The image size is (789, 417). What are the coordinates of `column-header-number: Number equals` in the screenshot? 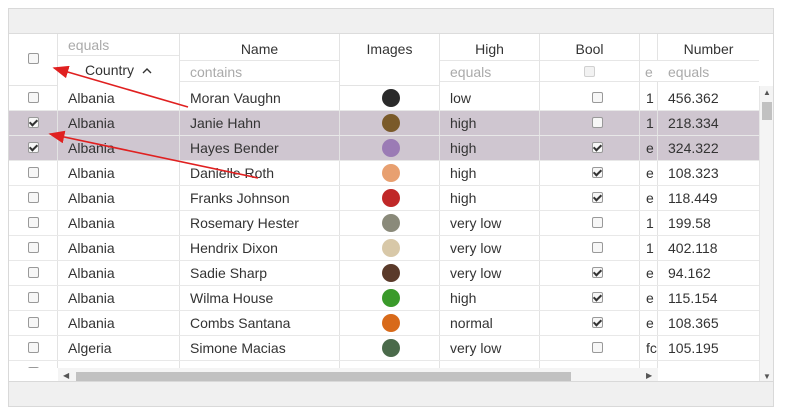 It's located at (708, 60).